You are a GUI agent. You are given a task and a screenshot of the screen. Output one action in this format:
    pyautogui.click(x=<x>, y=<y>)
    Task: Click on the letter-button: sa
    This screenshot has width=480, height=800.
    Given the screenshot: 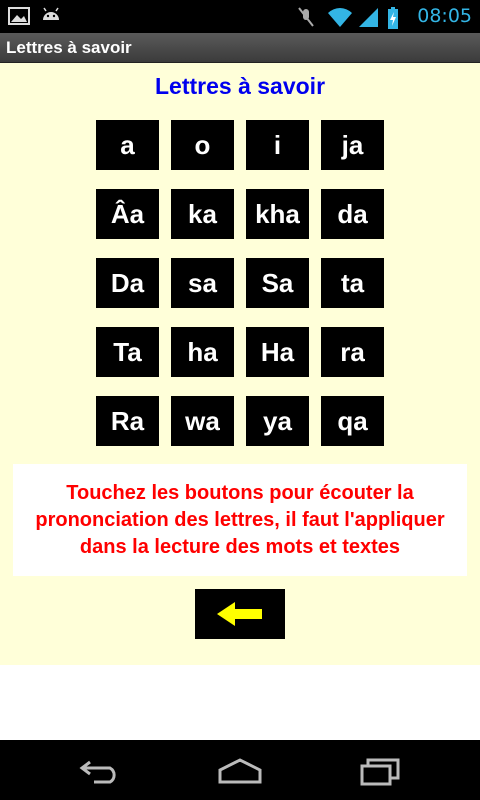 What is the action you would take?
    pyautogui.click(x=202, y=283)
    